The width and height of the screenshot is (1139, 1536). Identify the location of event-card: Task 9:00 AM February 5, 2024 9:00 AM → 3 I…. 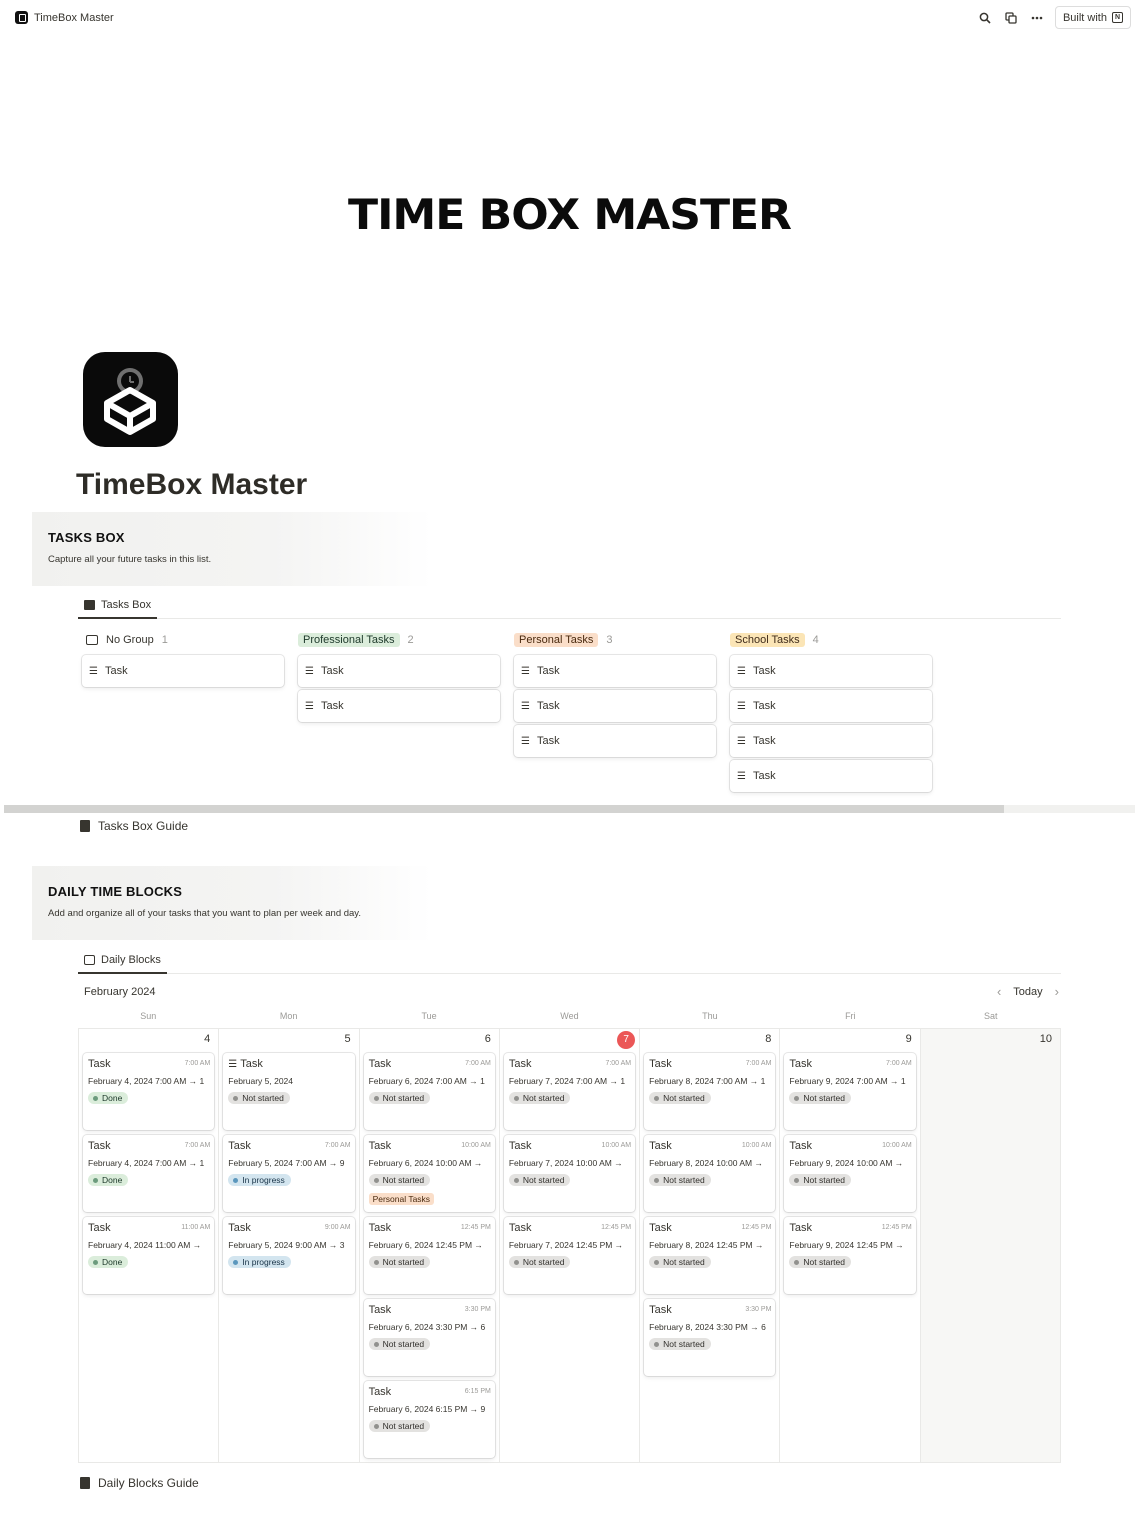
(289, 1255).